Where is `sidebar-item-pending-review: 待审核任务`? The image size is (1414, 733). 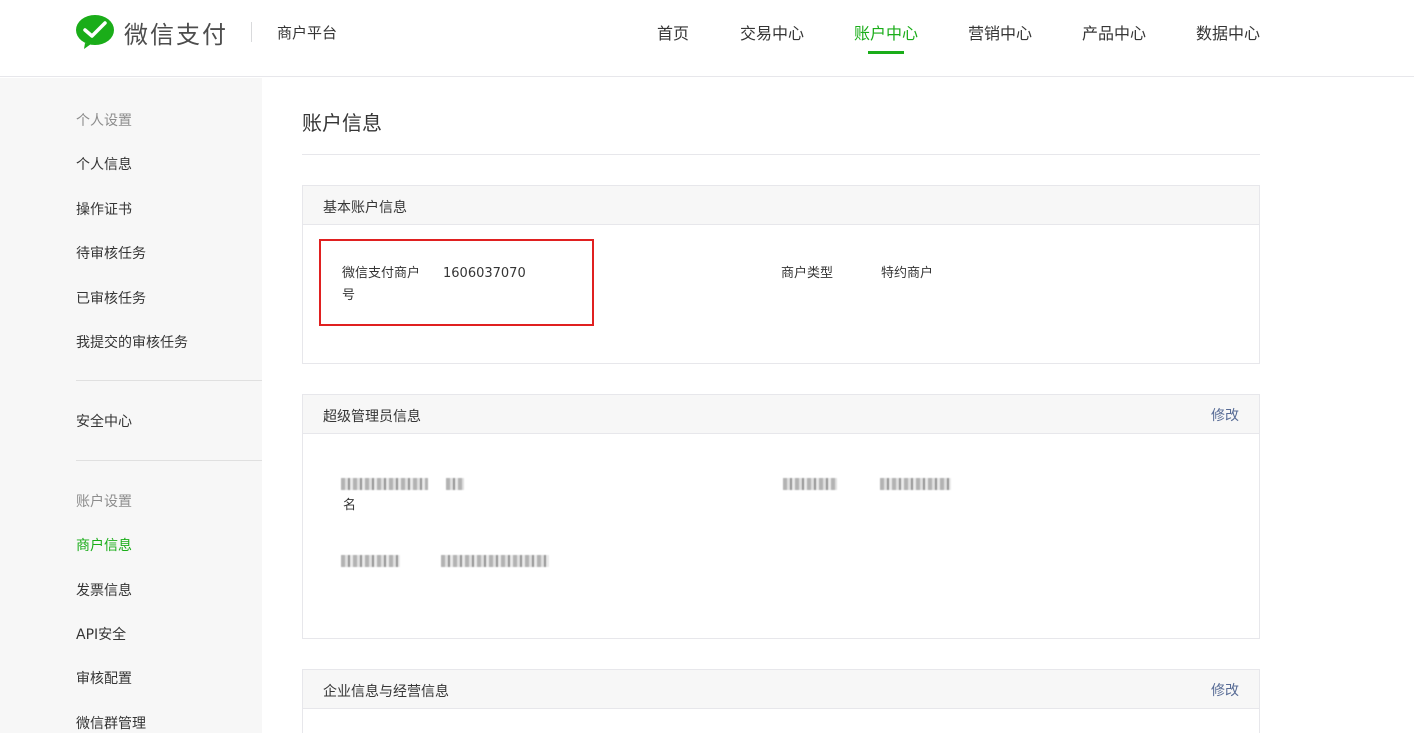
sidebar-item-pending-review: 待审核任务 is located at coordinates (111, 253).